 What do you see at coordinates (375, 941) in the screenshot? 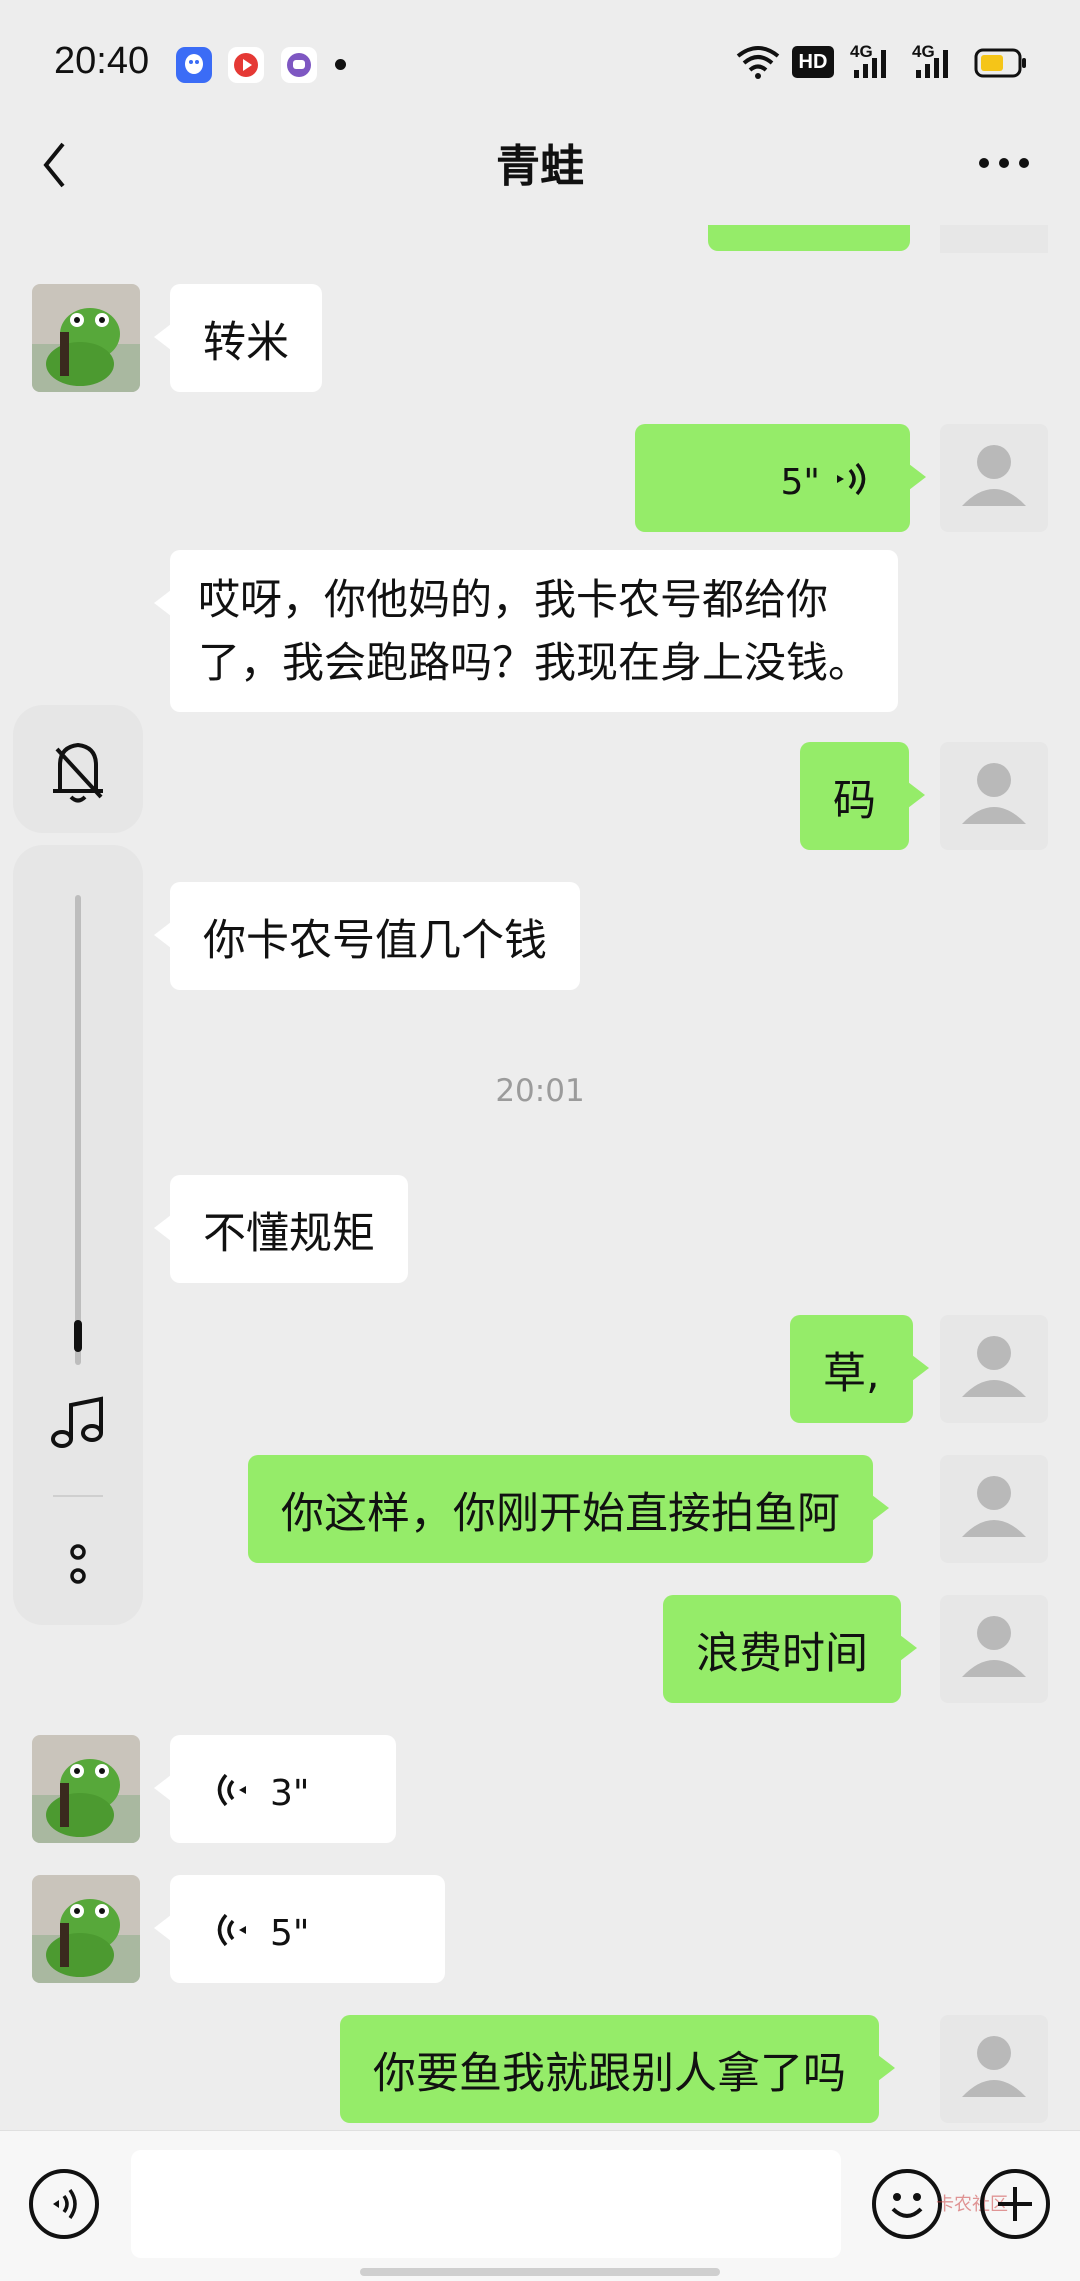
I see `message-text: 你卡农号值几个钱` at bounding box center [375, 941].